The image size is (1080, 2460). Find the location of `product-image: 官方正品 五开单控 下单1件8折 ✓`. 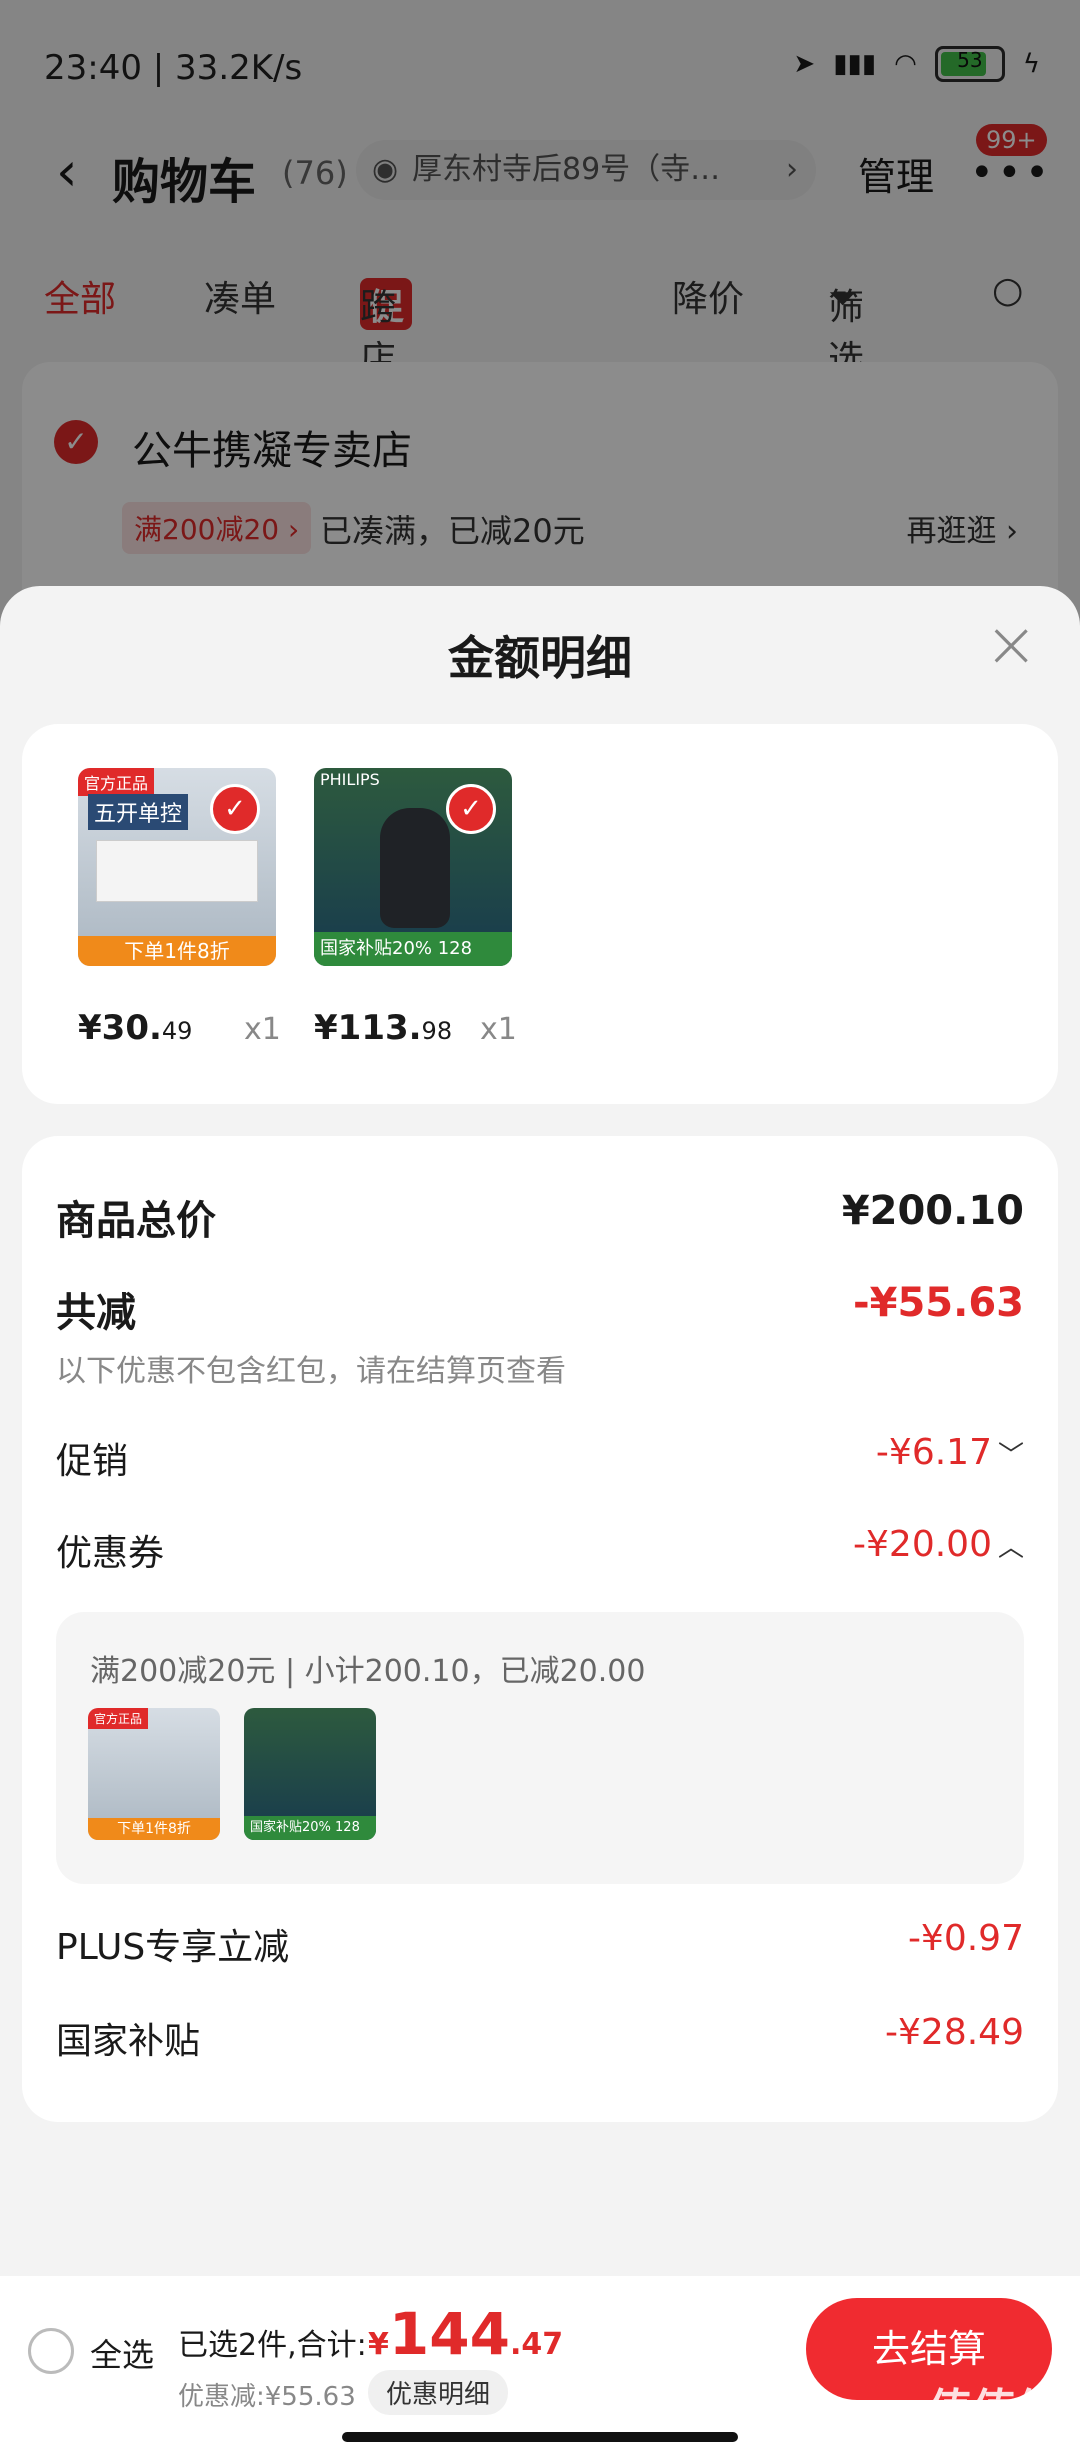

product-image: 官方正品 五开单控 下单1件8折 ✓ is located at coordinates (177, 867).